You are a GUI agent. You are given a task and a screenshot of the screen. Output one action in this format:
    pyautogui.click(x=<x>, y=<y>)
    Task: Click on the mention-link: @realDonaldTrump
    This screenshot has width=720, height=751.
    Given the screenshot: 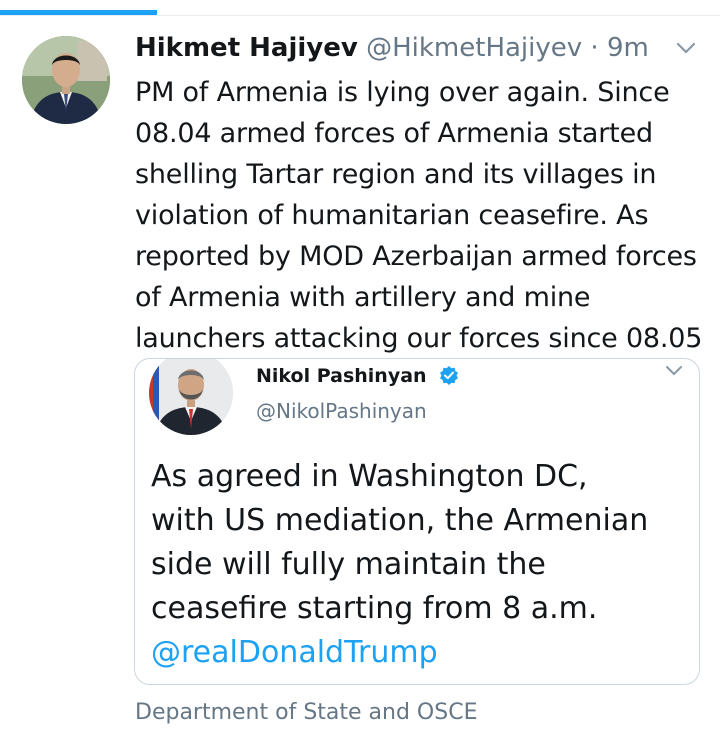 What is the action you would take?
    pyautogui.click(x=421, y=653)
    